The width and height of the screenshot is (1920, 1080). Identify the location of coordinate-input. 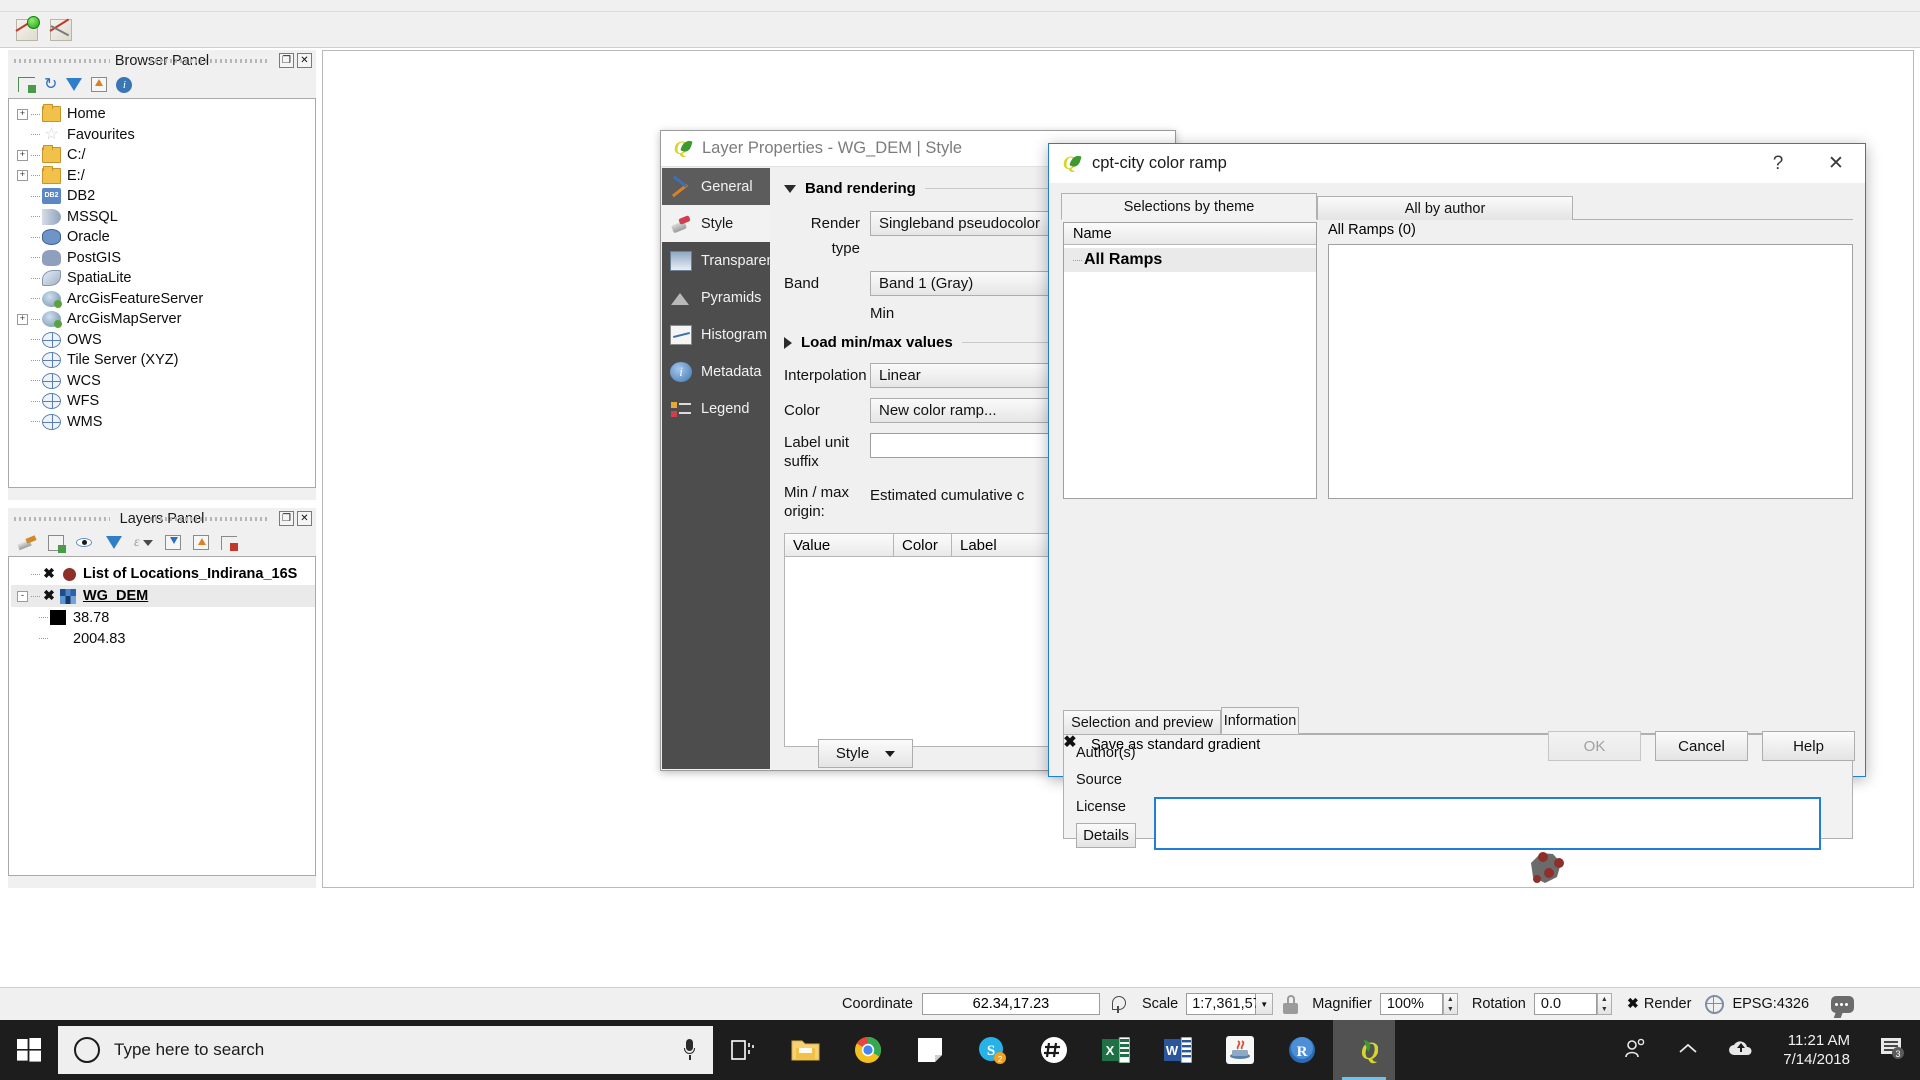
(1010, 1004).